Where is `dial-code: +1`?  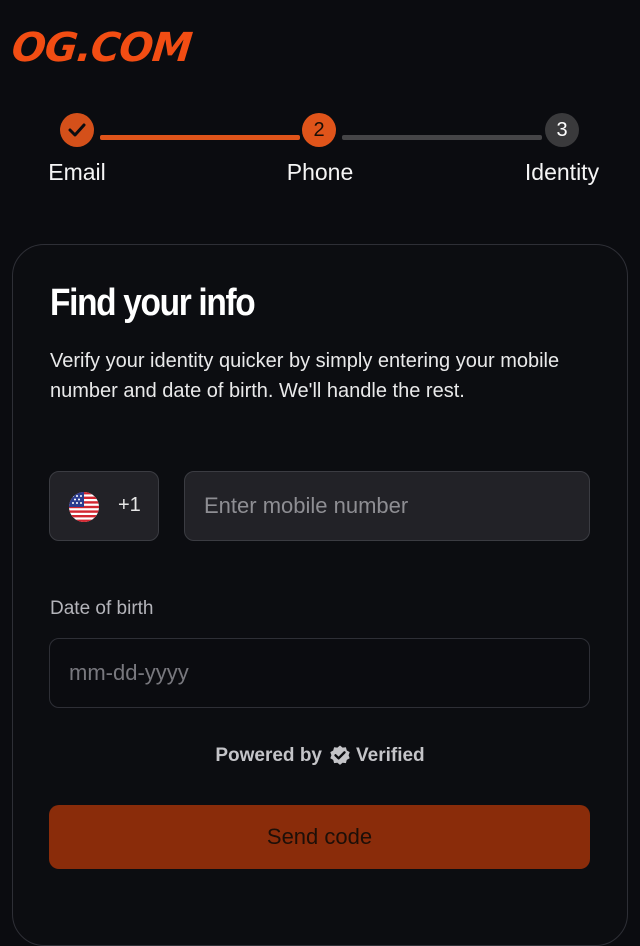 dial-code: +1 is located at coordinates (129, 505).